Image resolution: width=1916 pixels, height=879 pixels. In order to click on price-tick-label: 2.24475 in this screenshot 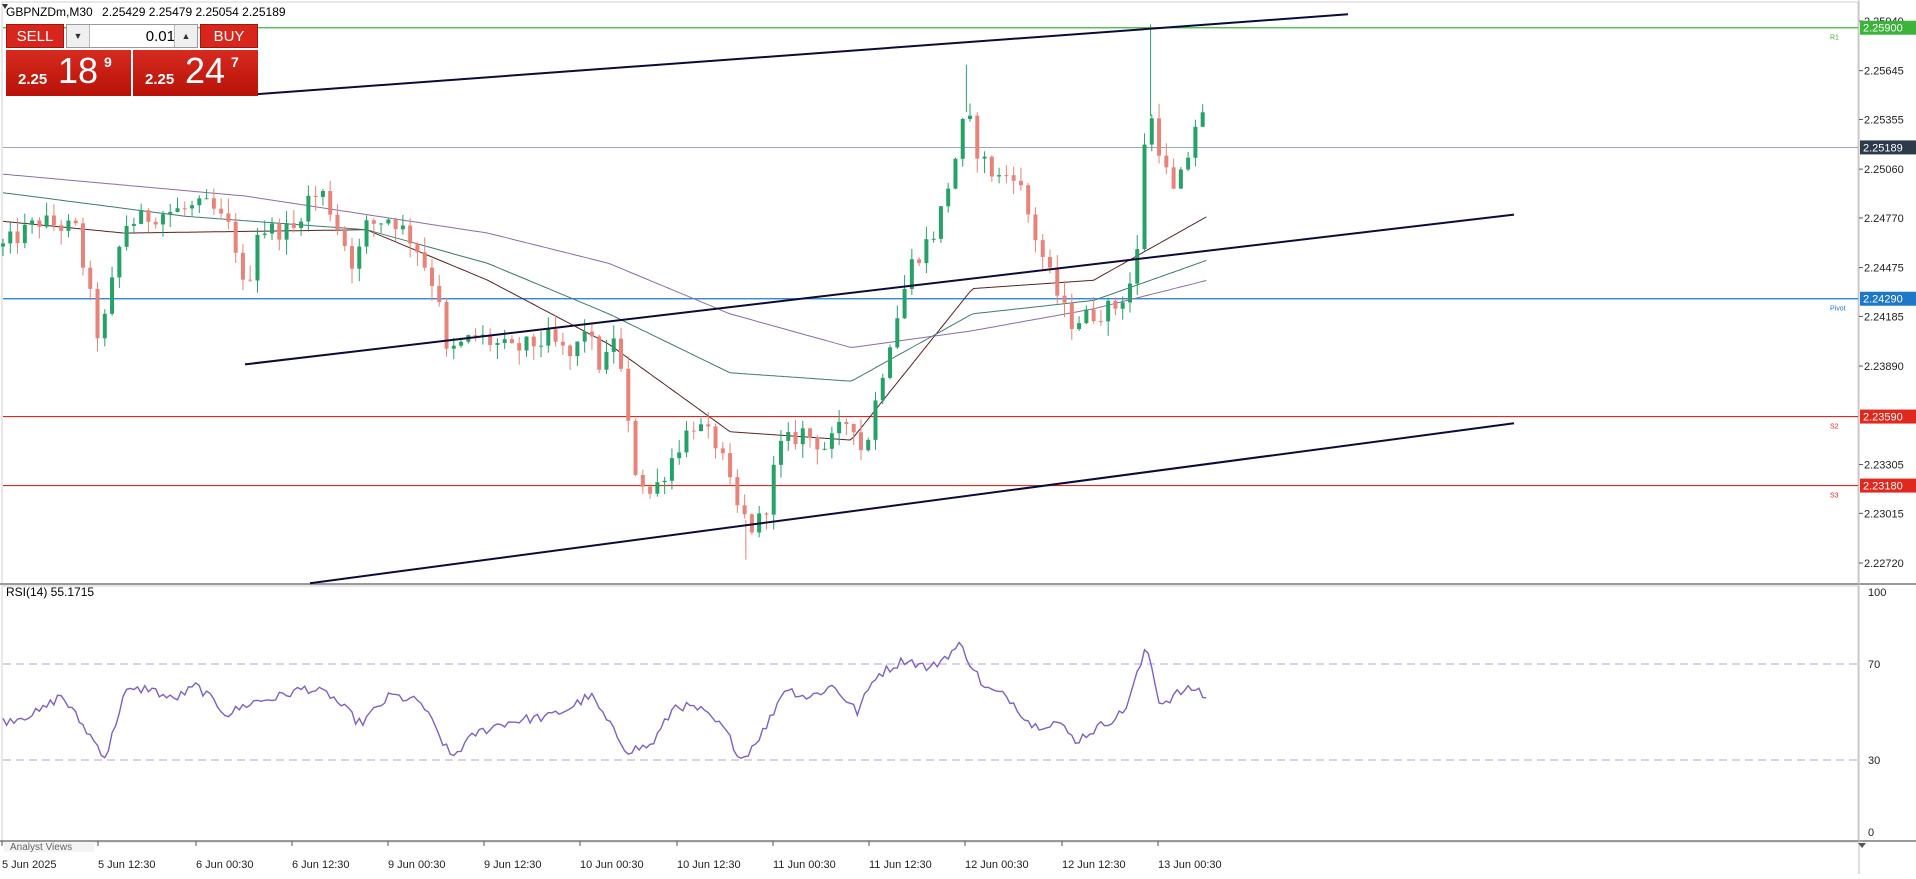, I will do `click(1884, 269)`.